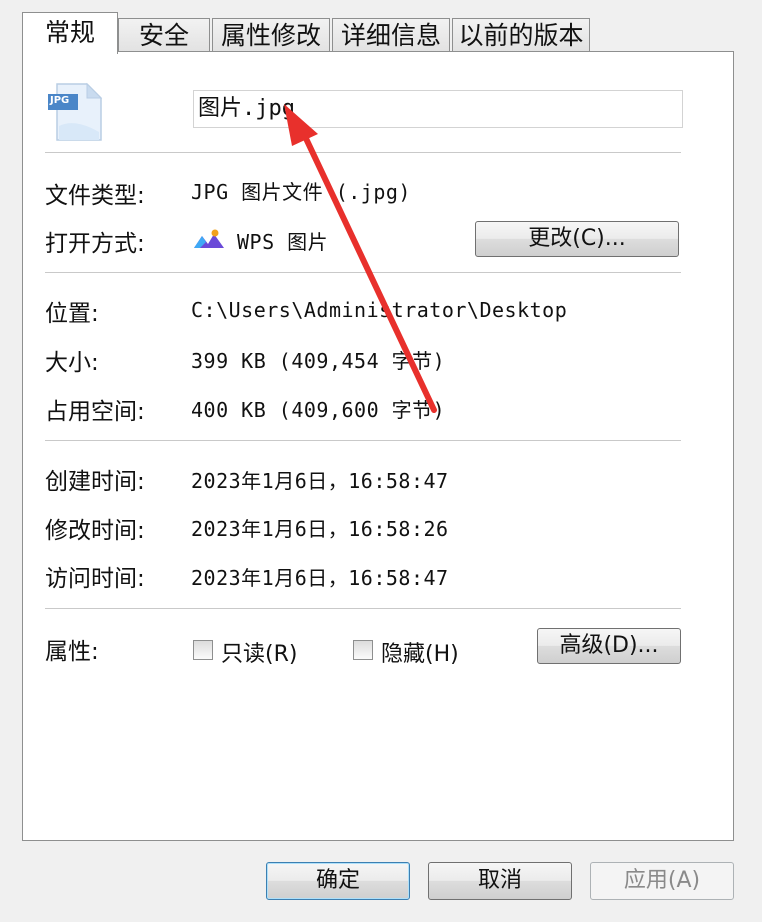 The image size is (762, 922). Describe the element at coordinates (320, 529) in the screenshot. I see `modified-value: 2023年1月6日，16:58:26` at that location.